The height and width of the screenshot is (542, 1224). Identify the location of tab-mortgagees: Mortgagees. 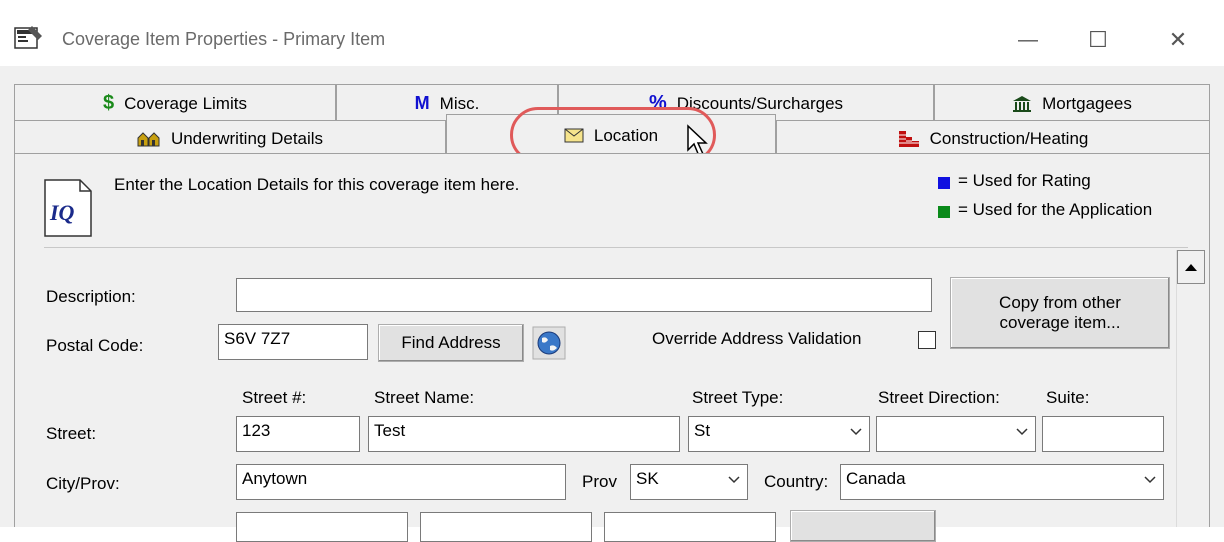
(1072, 103).